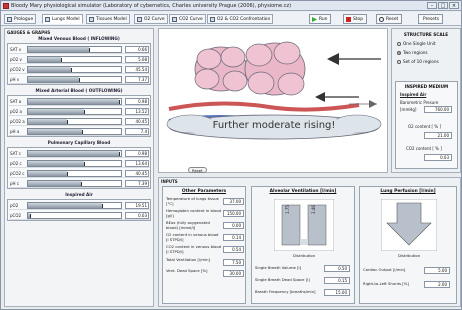  I want to click on parameter-label: BEox (fully oxygenated blood) [mmol/l], so click(188, 225).